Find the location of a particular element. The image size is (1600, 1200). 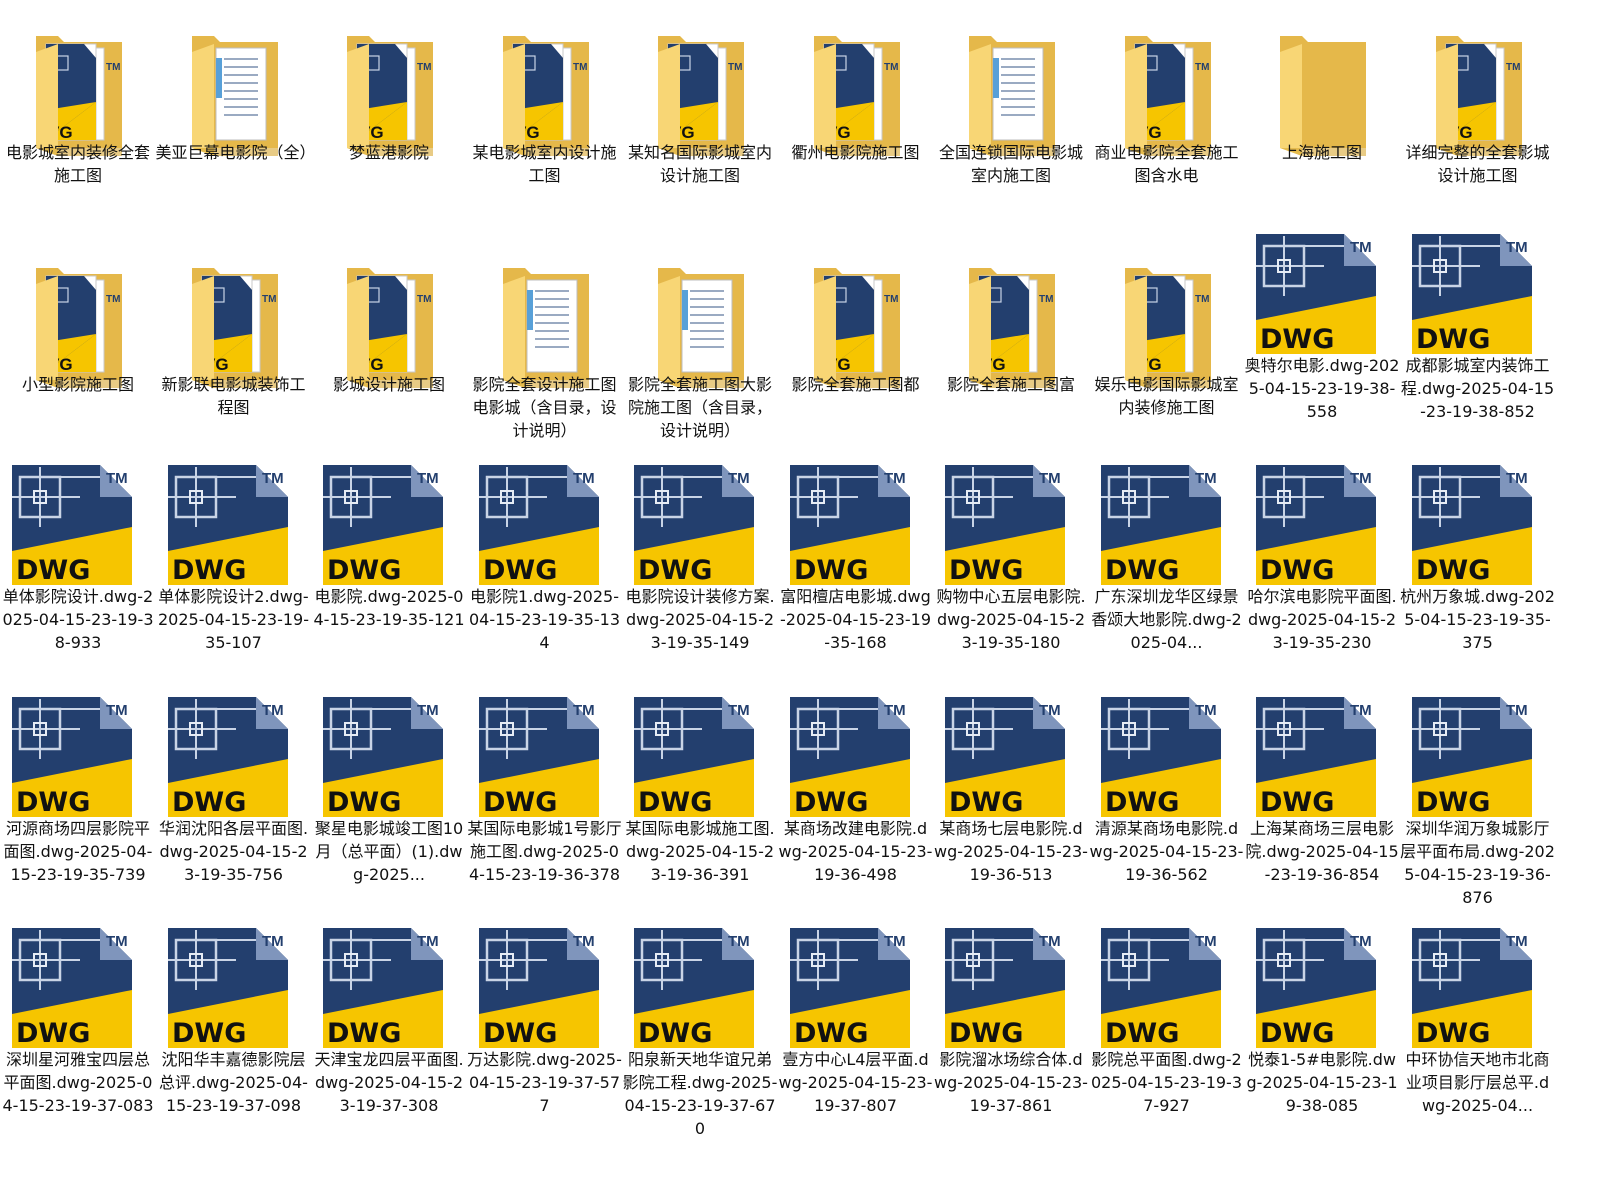

dwg-file-item: DWG TM 奥特尔电影.dwg-2025-04-15-23-19-38-558 is located at coordinates (1322, 351).